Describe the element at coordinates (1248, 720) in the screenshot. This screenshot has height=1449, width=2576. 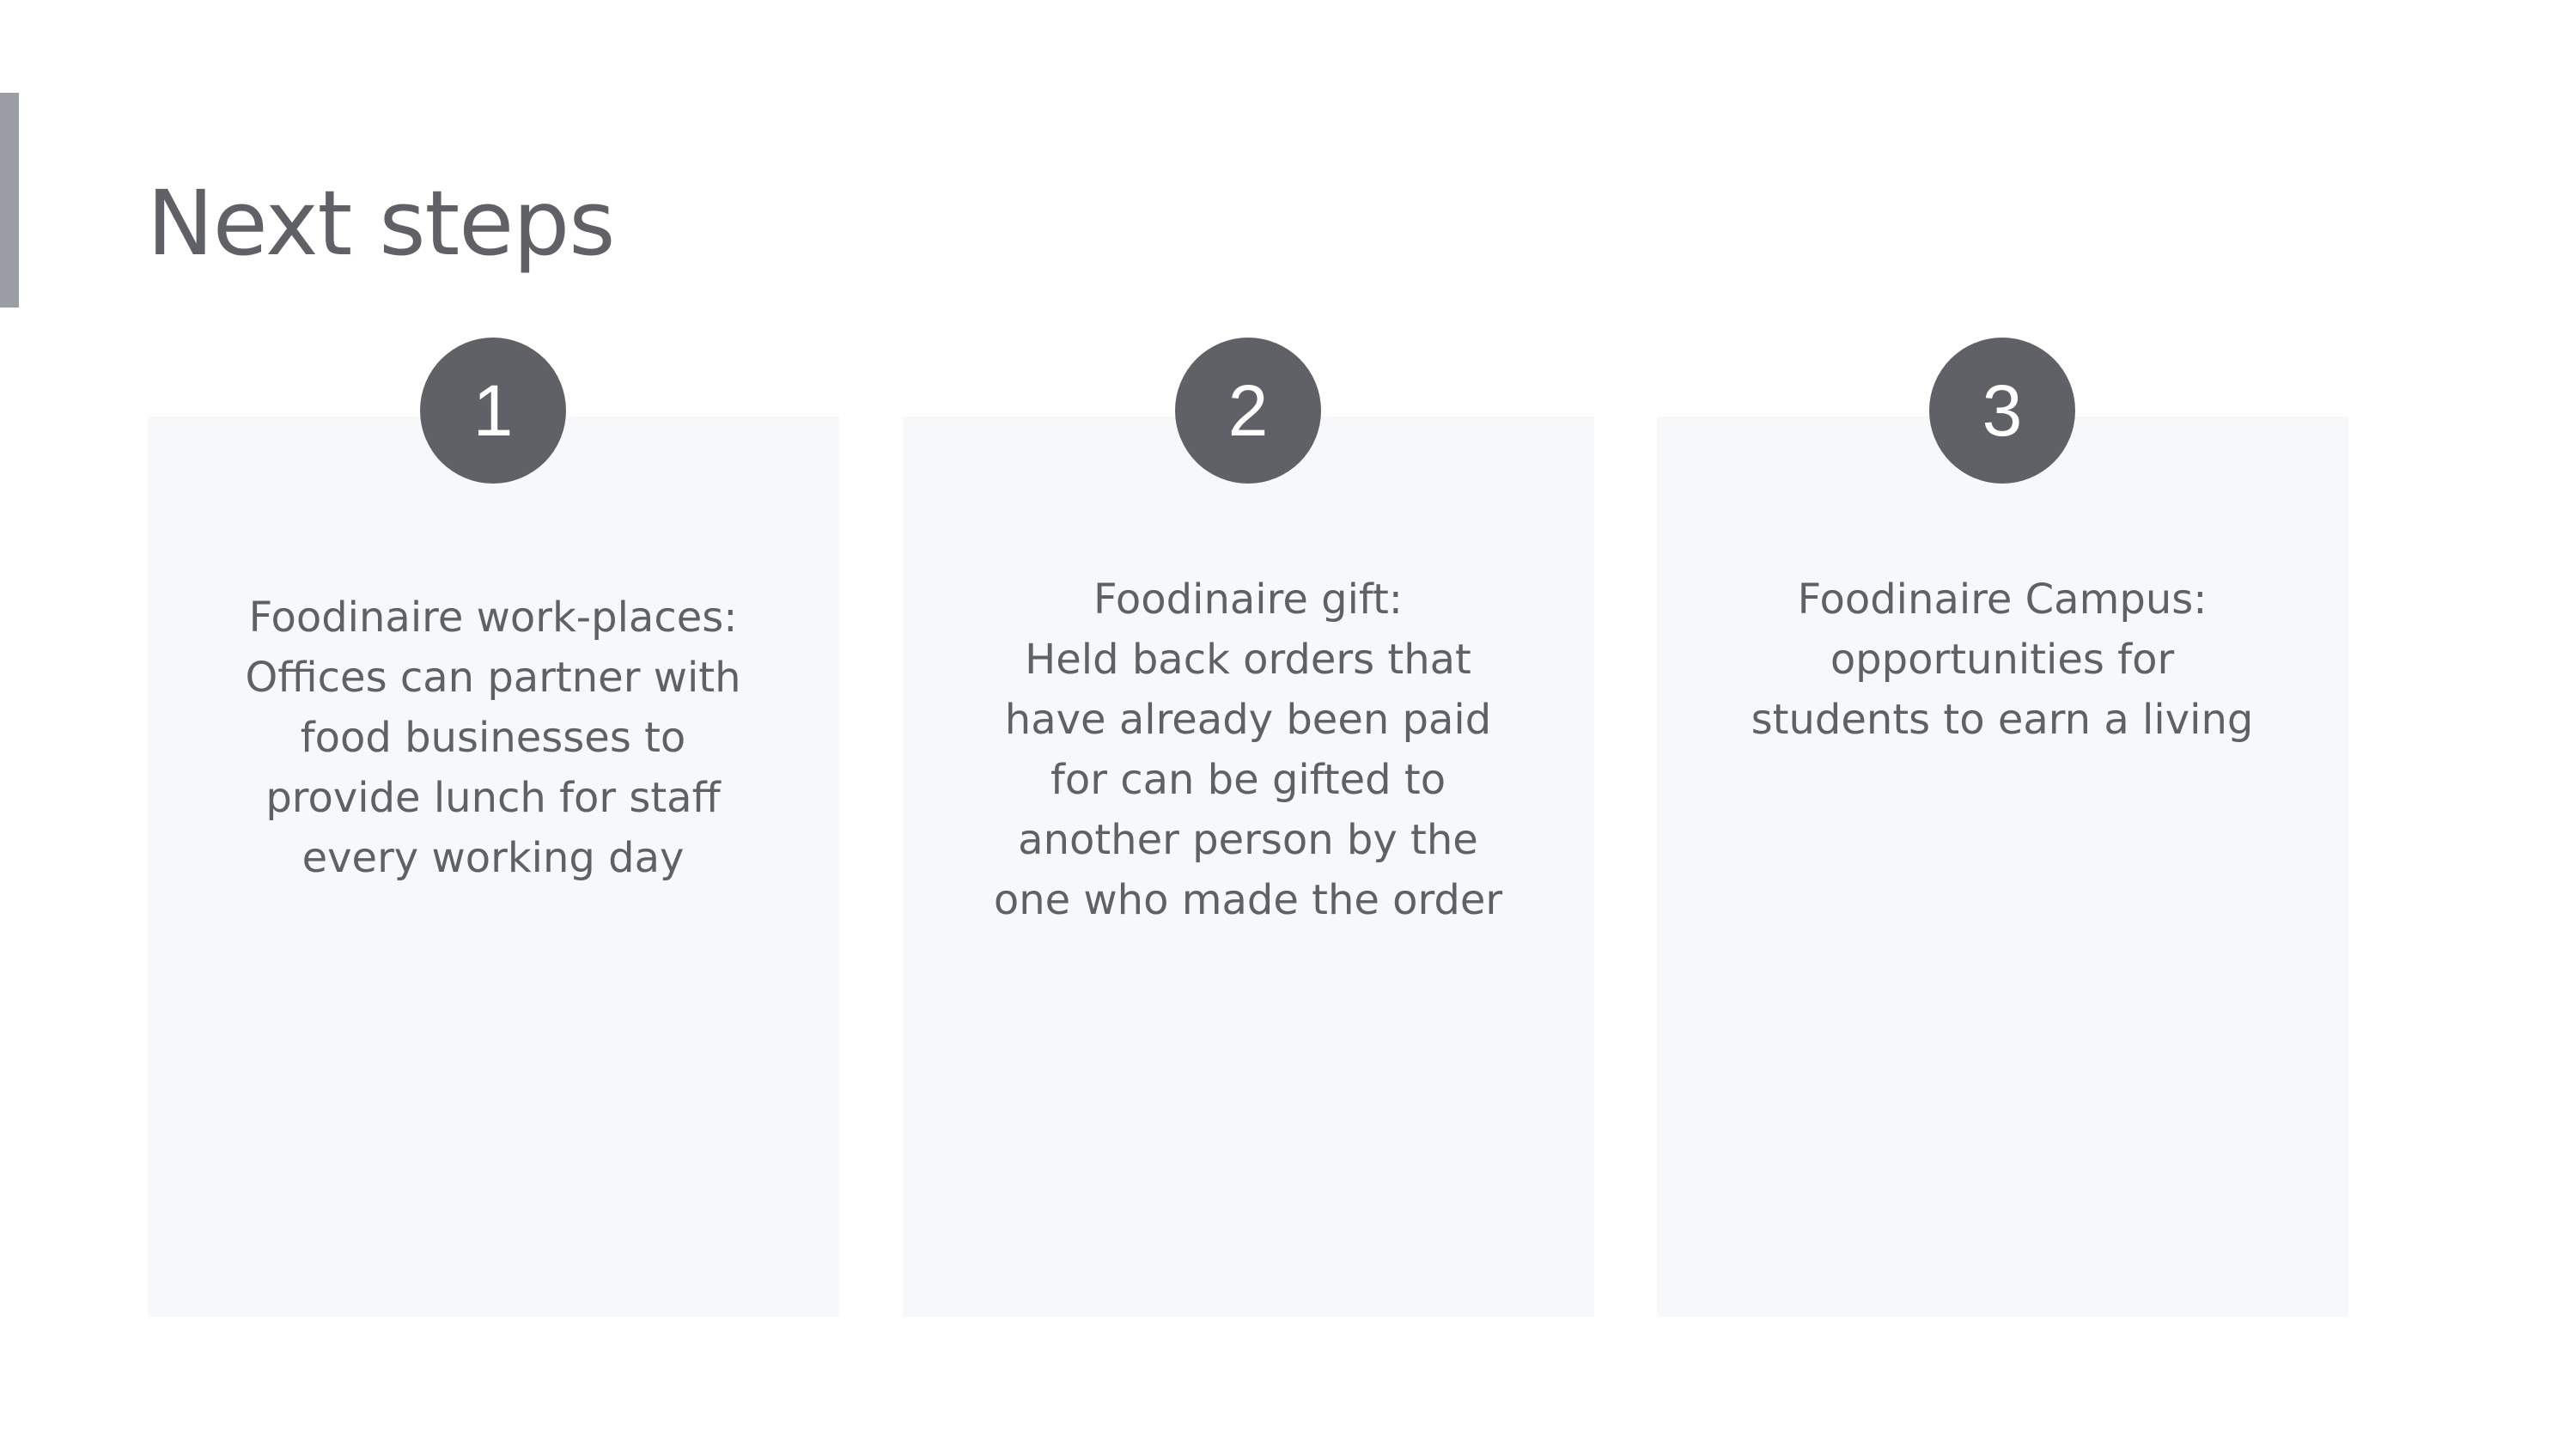
I see `step-2-line: have already been paid` at that location.